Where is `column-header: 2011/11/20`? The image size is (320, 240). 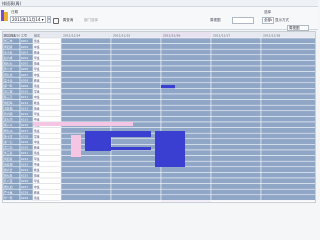 column-header: 2011/11/20 is located at coordinates (11, 36).